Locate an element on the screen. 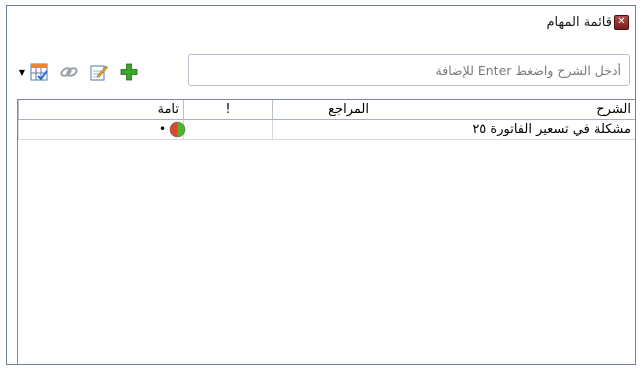 Image resolution: width=643 pixels, height=369 pixels. add-icon is located at coordinates (129, 72).